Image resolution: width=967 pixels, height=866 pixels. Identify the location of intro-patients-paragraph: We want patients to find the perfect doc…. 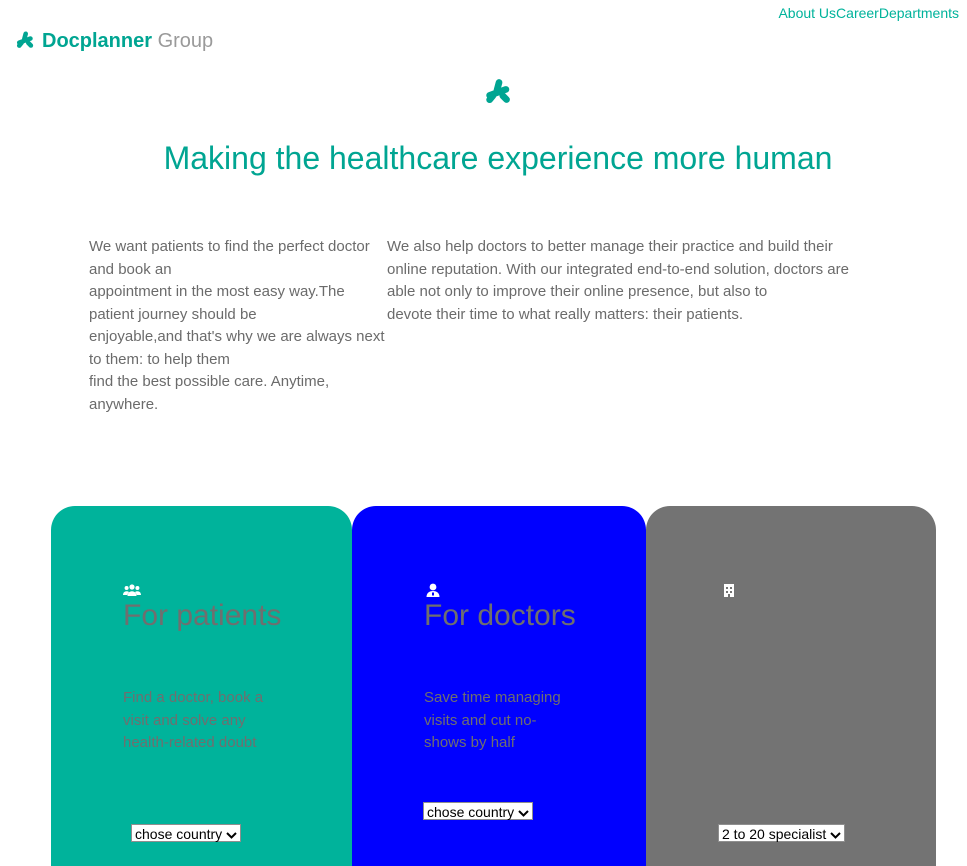
(237, 325).